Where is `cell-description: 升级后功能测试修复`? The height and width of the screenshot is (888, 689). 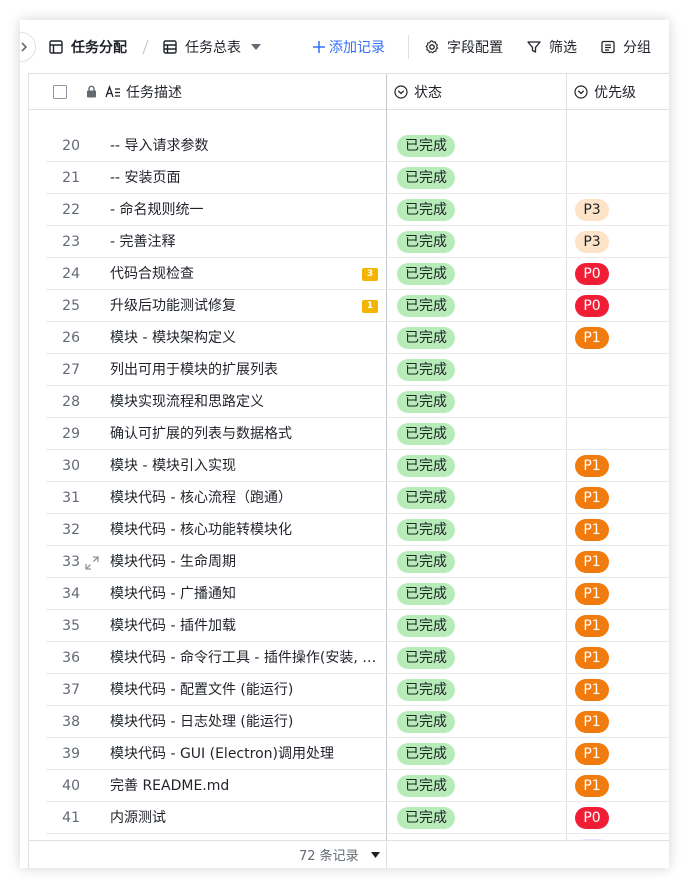 cell-description: 升级后功能测试修复 is located at coordinates (245, 306).